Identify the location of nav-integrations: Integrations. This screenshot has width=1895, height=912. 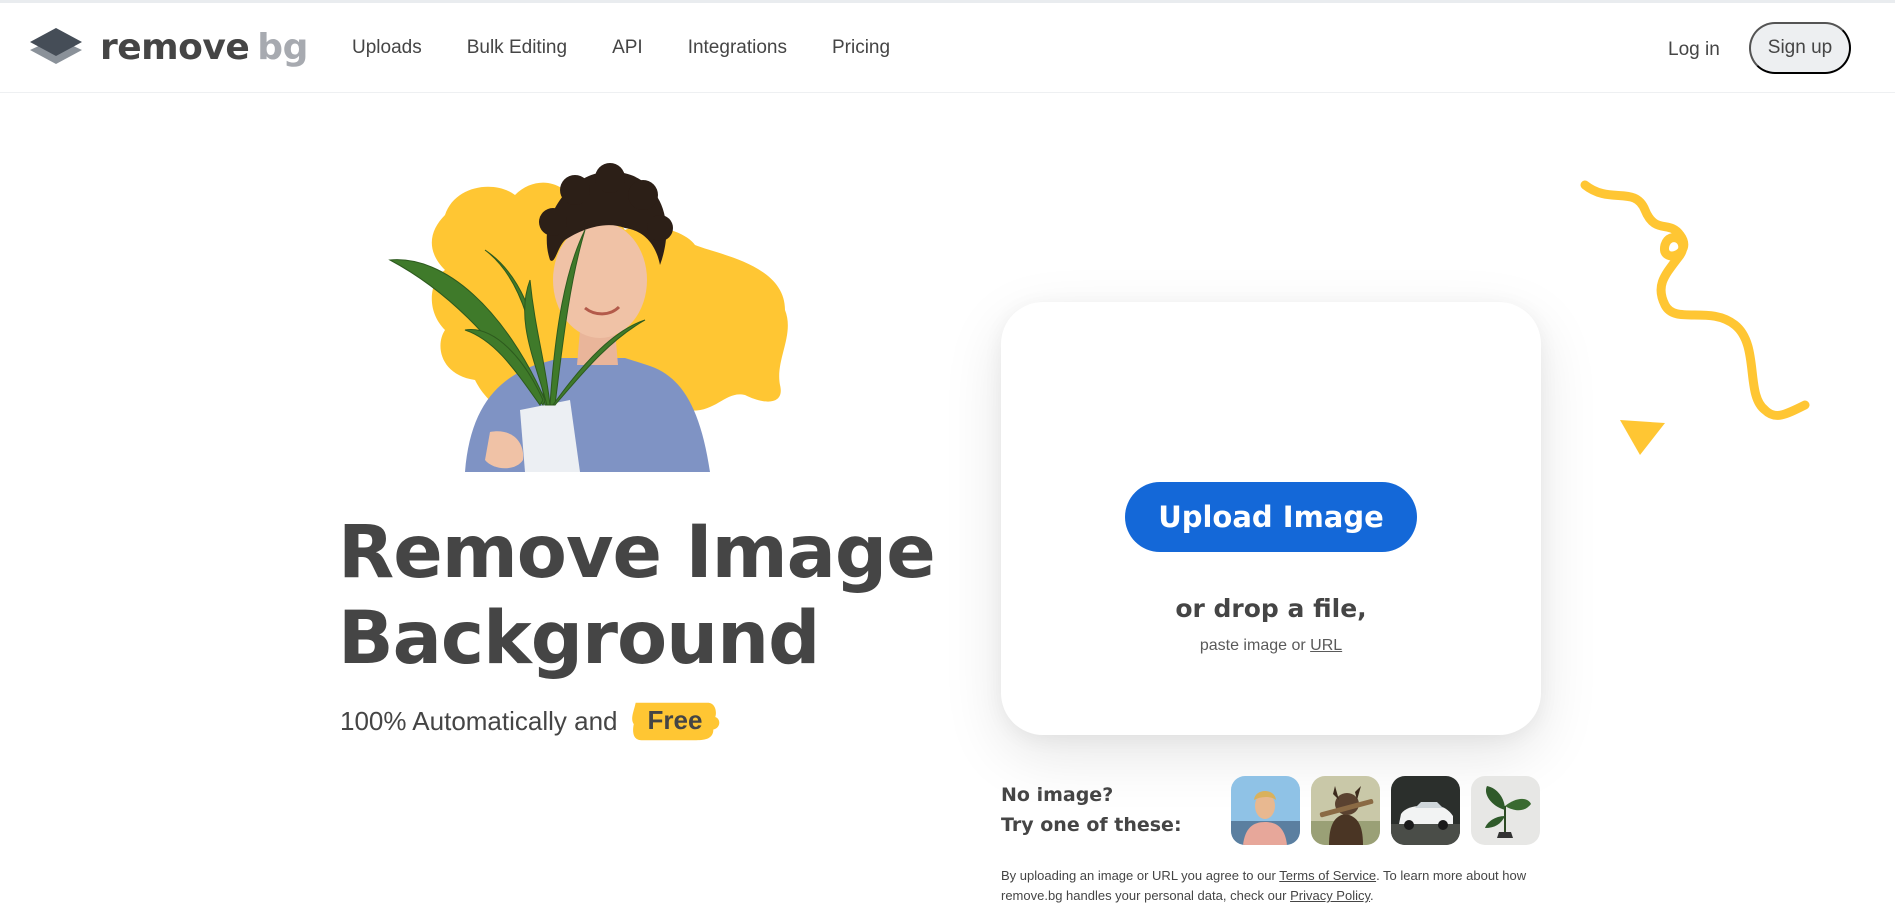
(737, 48).